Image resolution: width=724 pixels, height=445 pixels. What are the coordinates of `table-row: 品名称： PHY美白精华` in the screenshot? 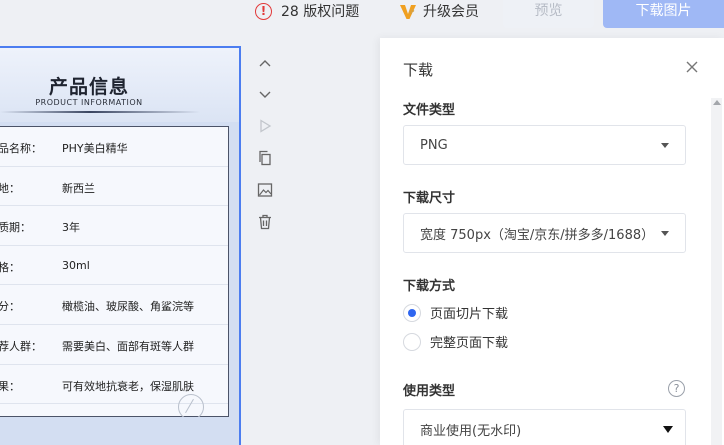 It's located at (114, 147).